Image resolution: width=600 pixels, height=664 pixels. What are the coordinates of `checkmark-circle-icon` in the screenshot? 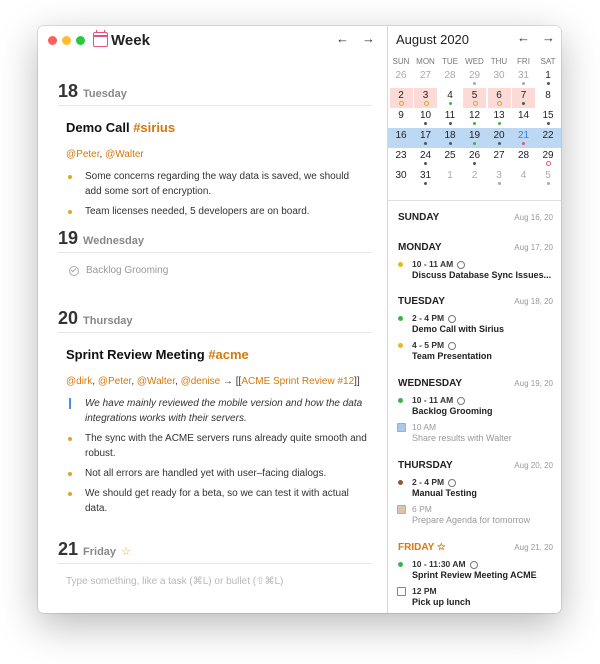 It's located at (74, 270).